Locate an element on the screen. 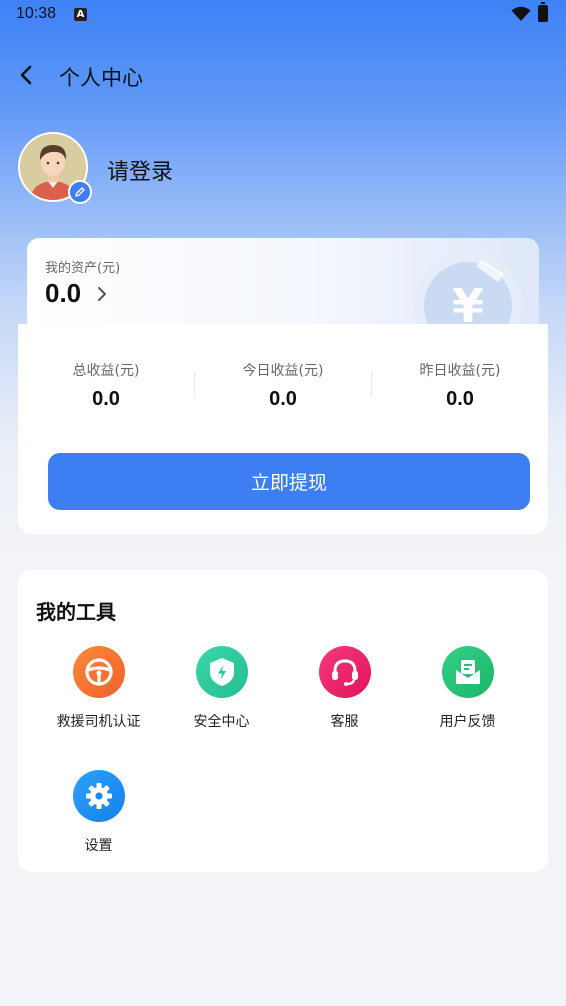 This screenshot has width=566, height=1006. tool-label: 用户反馈 is located at coordinates (467, 722).